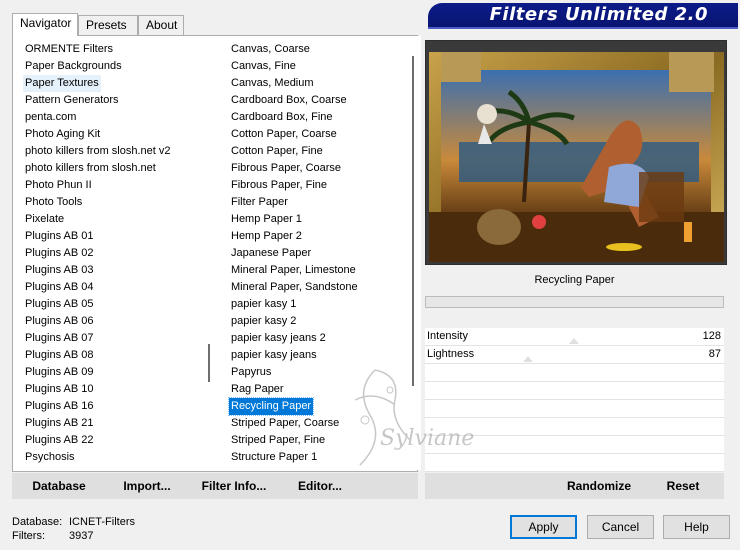  I want to click on filter-list-item: papier kasy 2, so click(263, 321).